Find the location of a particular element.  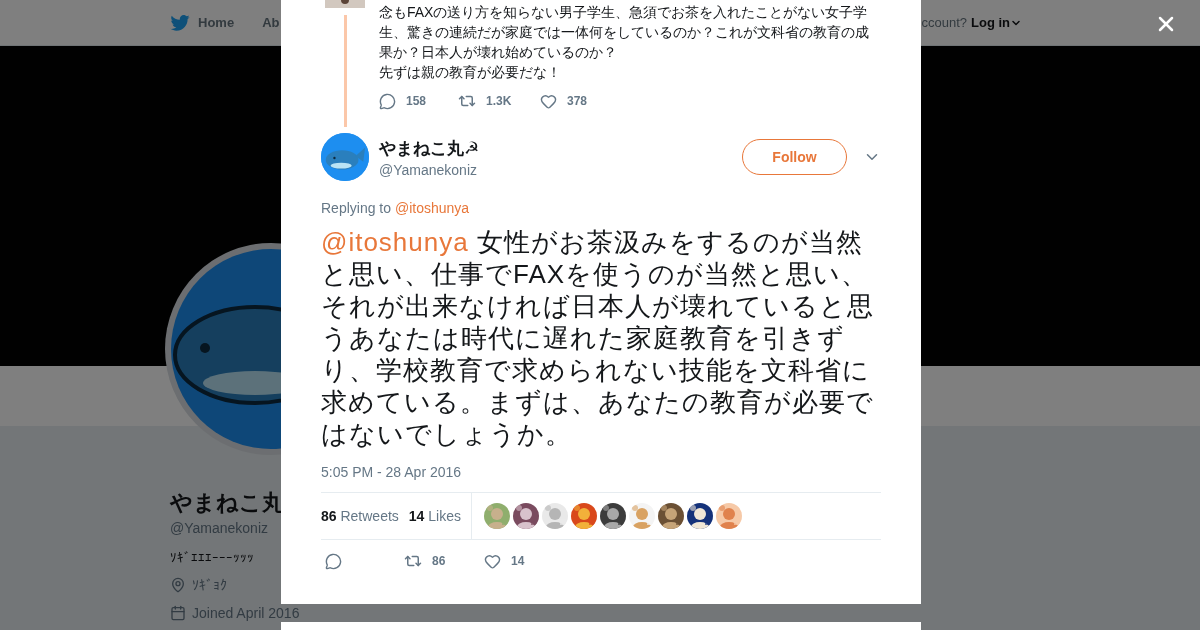

profile-handle: @Yamanekoniz is located at coordinates (219, 528).